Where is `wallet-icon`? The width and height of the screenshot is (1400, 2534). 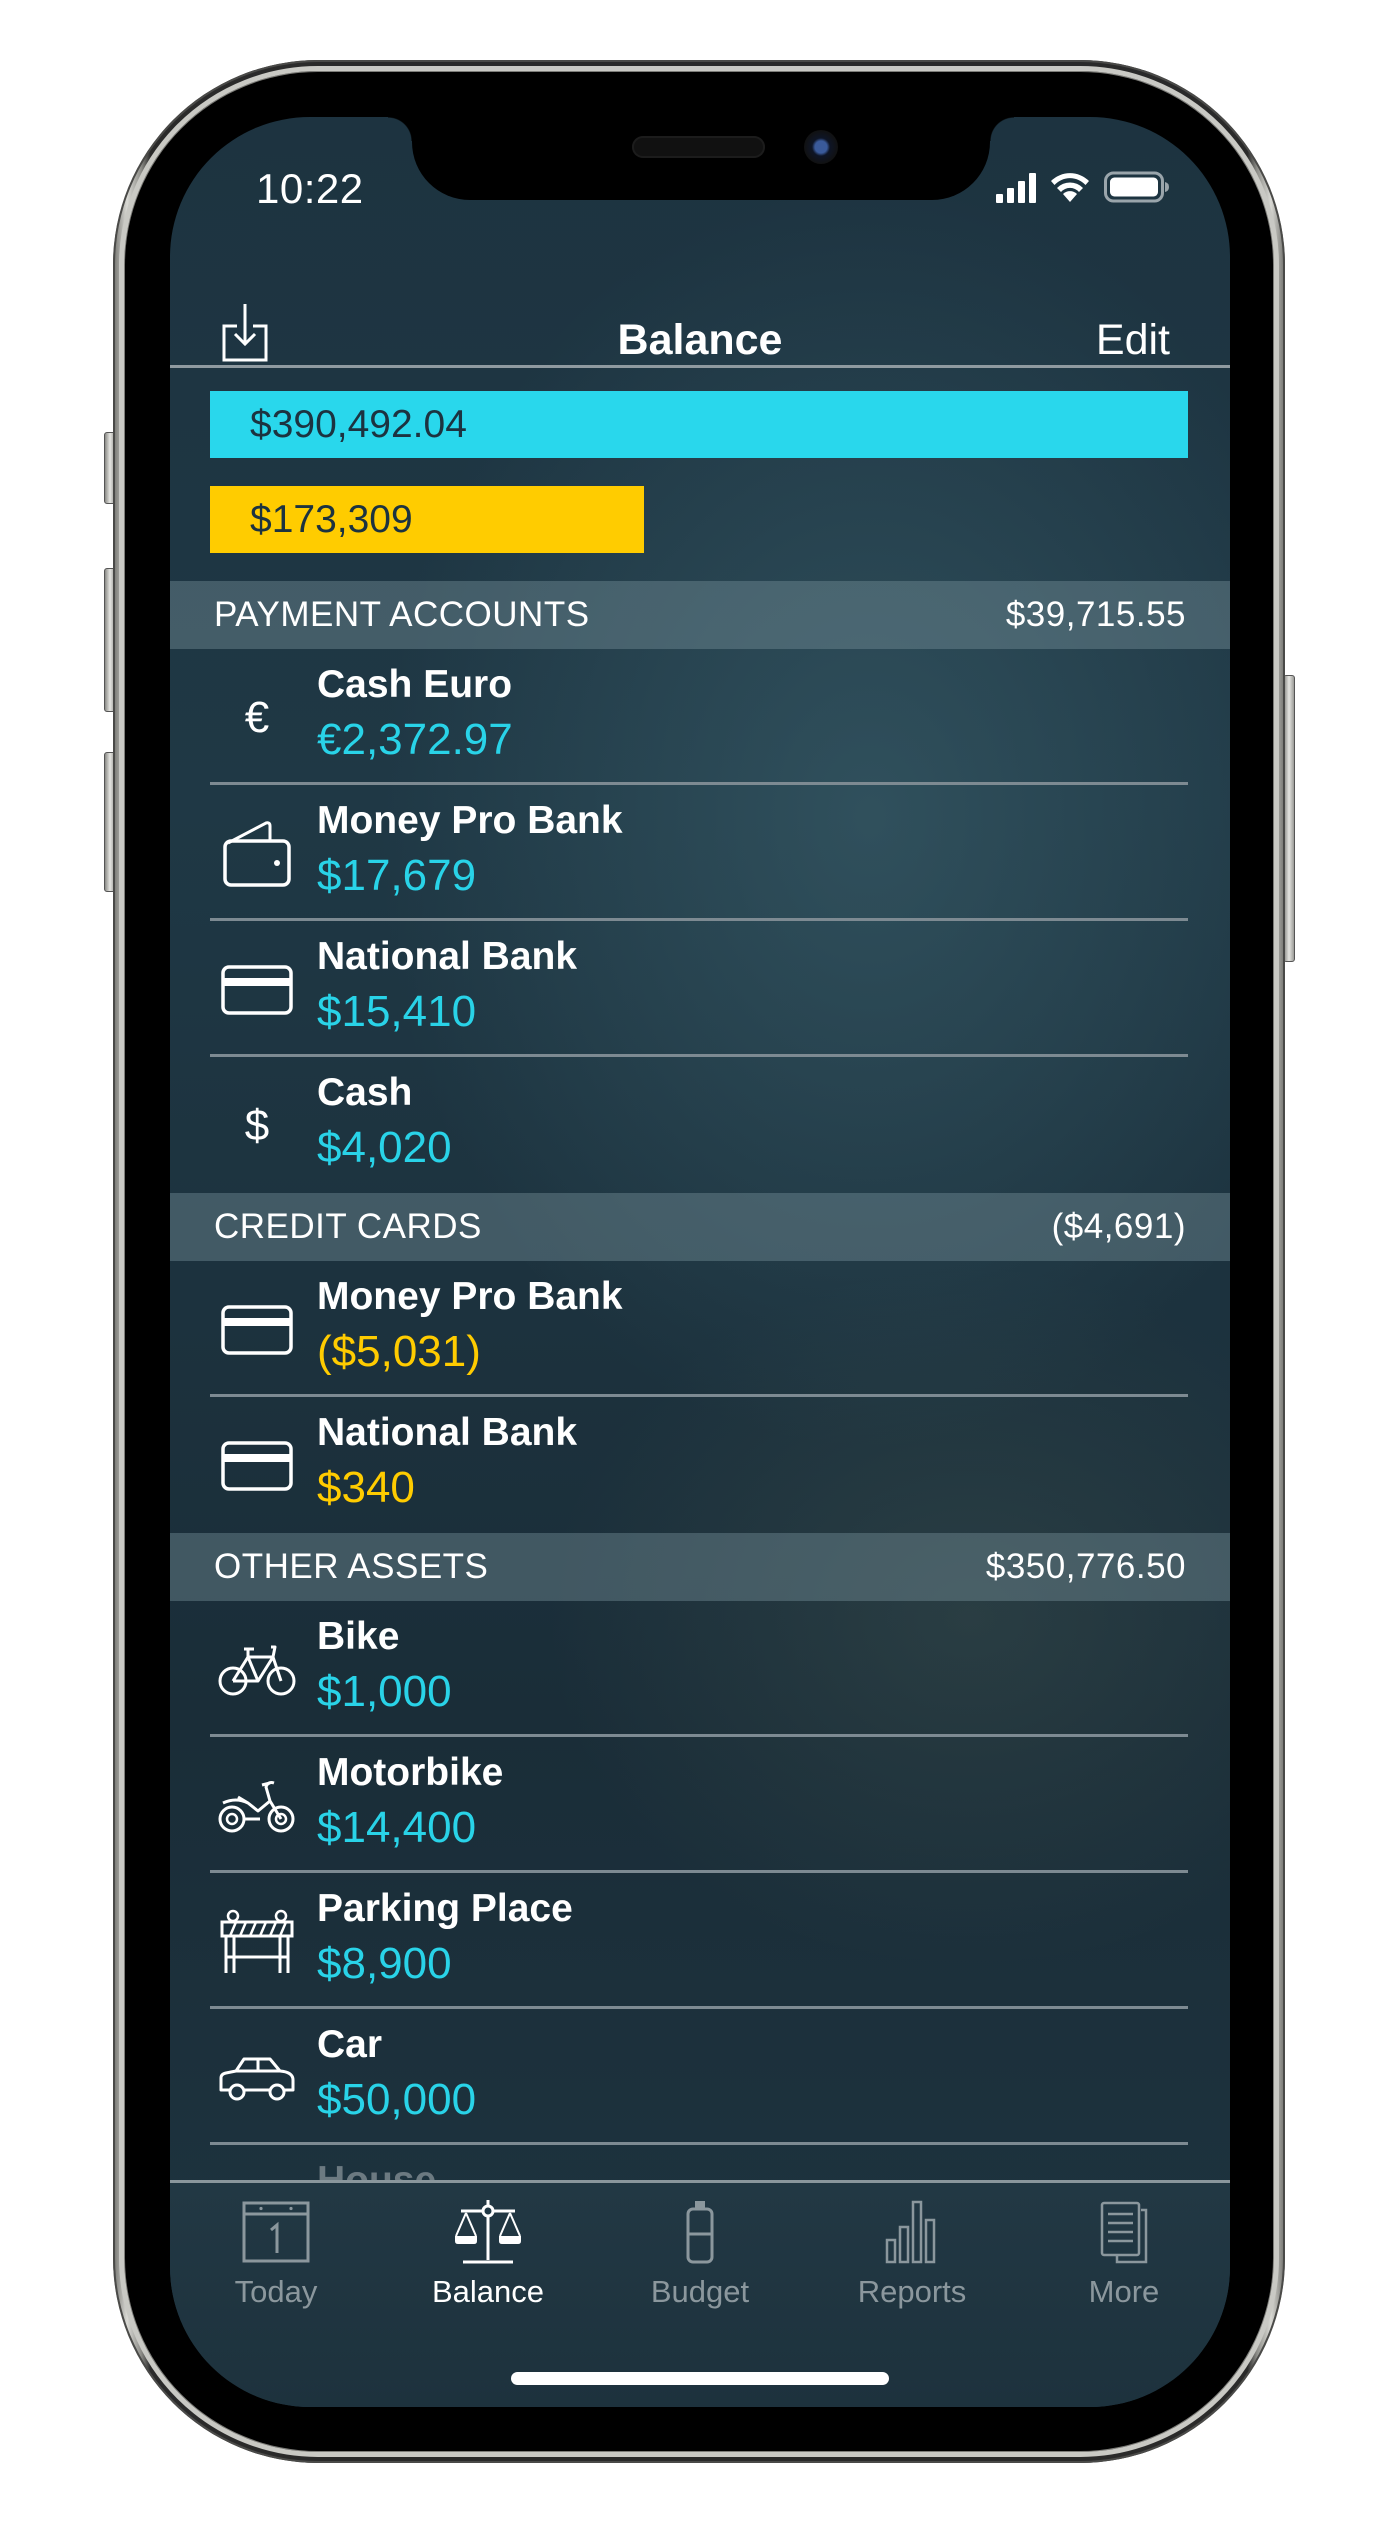 wallet-icon is located at coordinates (257, 854).